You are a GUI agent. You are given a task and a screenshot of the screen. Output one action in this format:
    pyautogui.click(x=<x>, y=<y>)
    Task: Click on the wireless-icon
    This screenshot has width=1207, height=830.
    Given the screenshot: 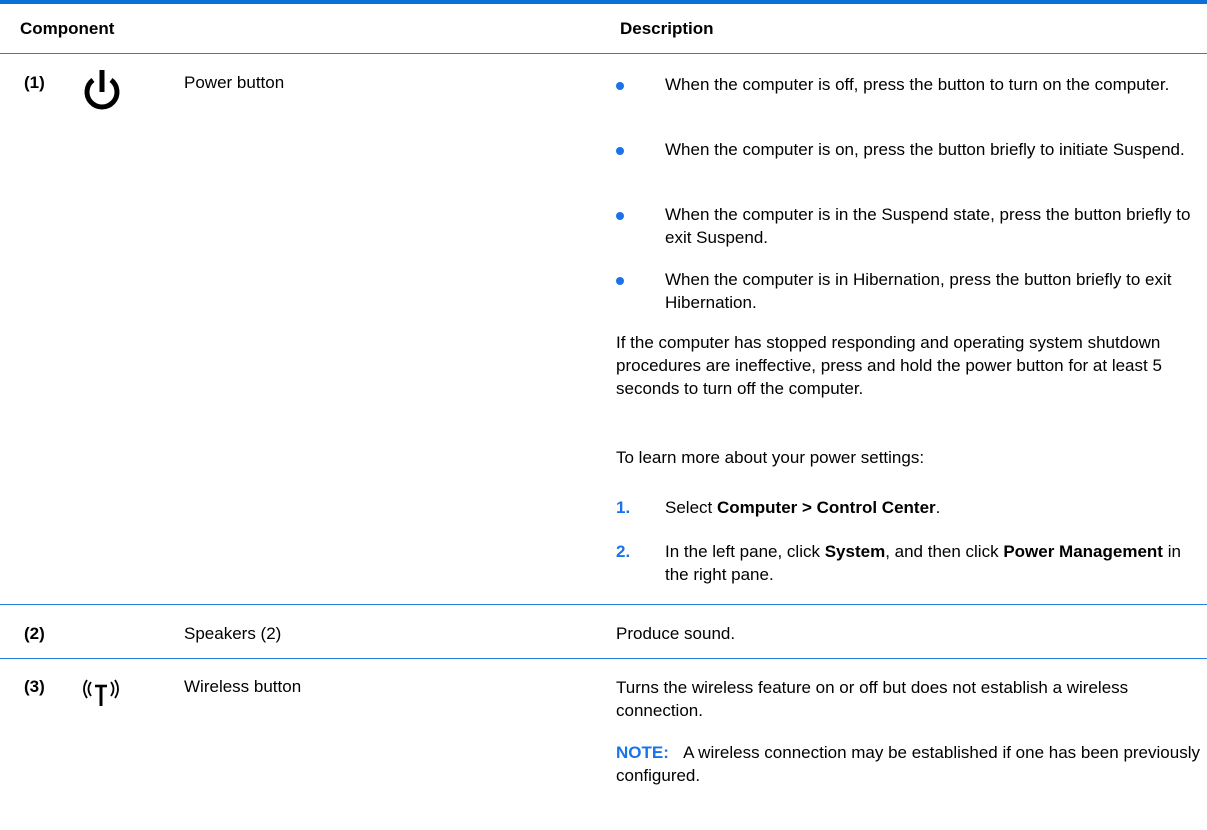 What is the action you would take?
    pyautogui.click(x=101, y=695)
    